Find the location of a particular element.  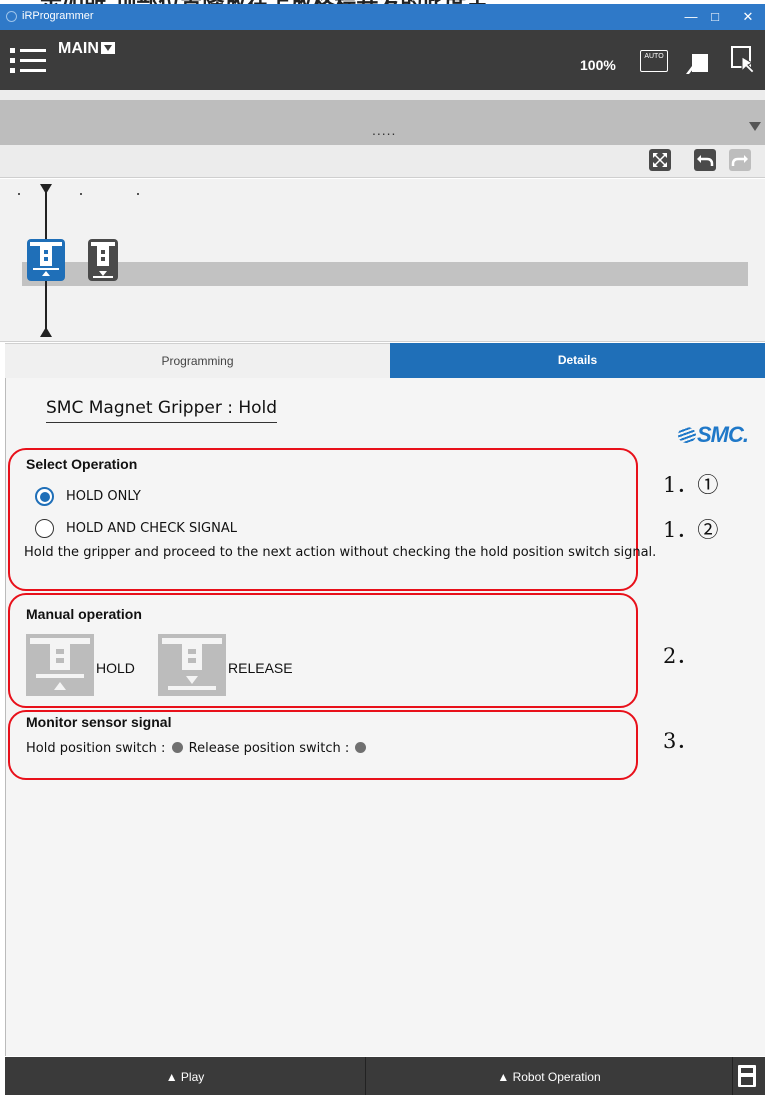

teach-pendant-icon is located at coordinates (697, 64).